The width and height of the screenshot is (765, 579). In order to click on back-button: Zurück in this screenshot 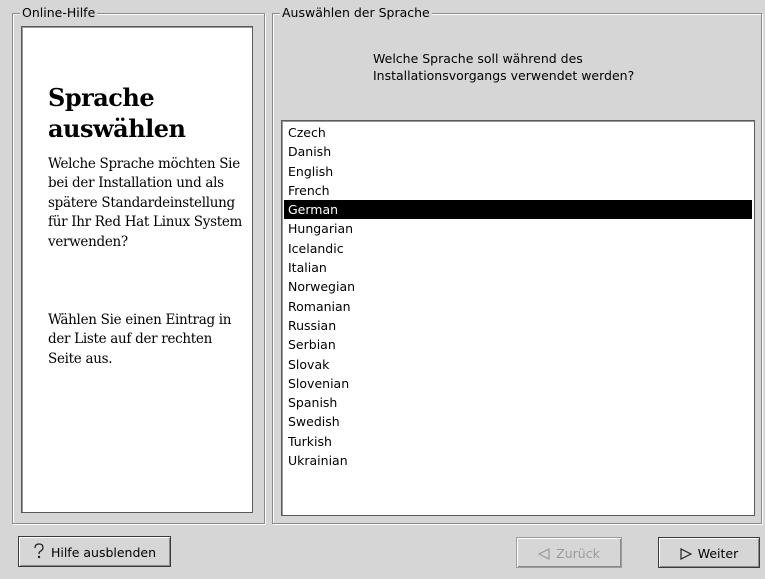, I will do `click(569, 552)`.